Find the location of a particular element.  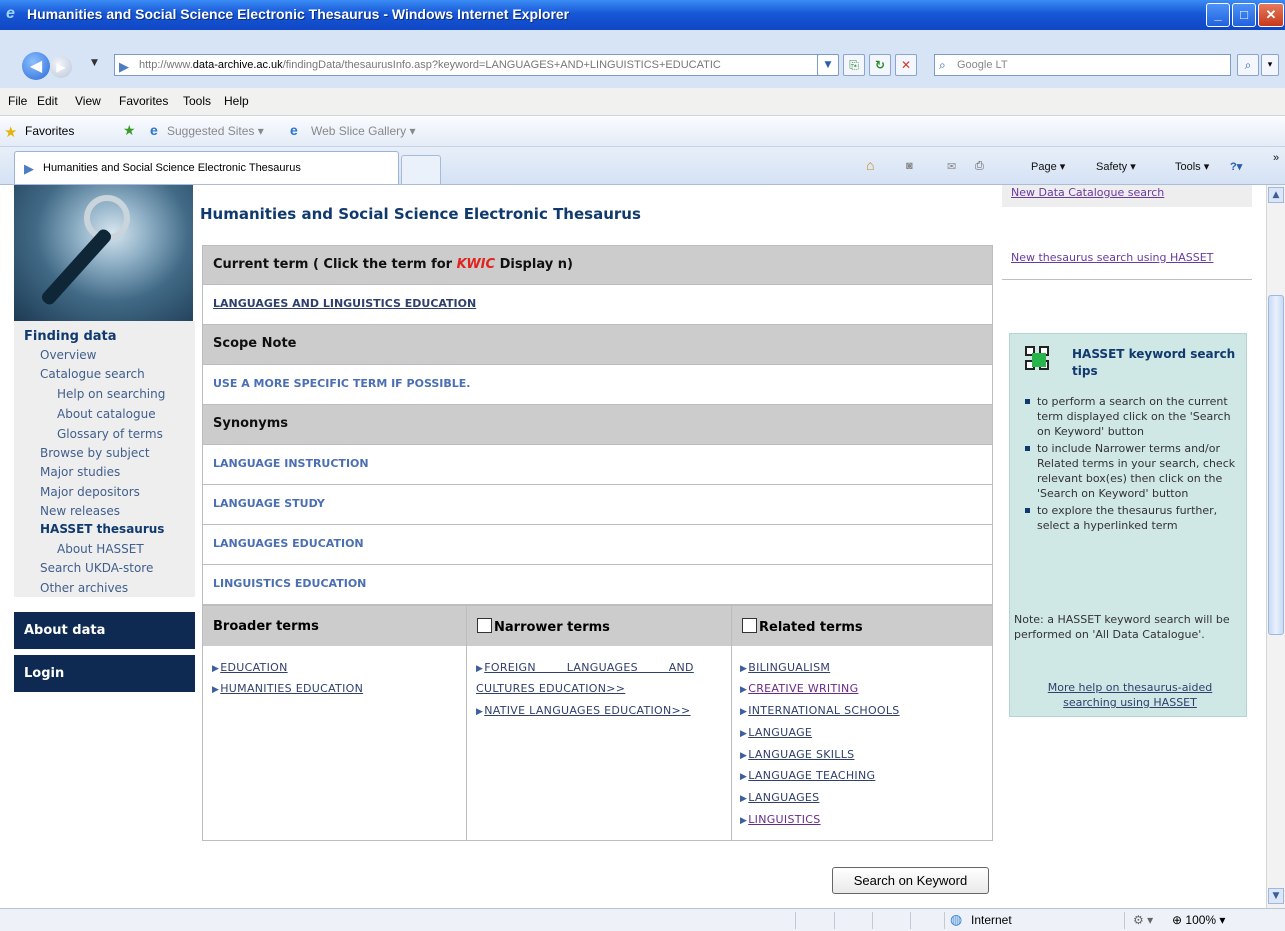

about-data-link: About data is located at coordinates (104, 630).